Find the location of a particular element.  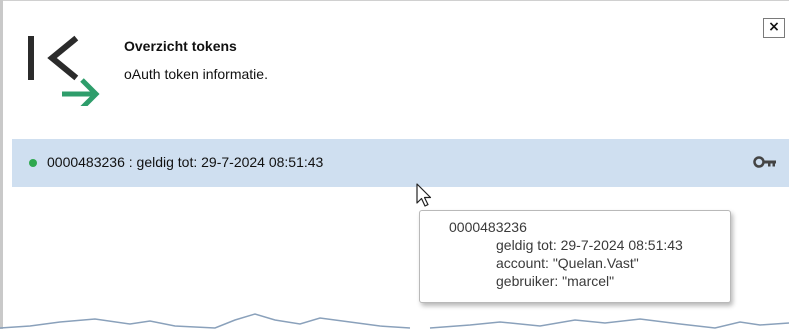

dialog-title: Overzicht tokens is located at coordinates (180, 46).